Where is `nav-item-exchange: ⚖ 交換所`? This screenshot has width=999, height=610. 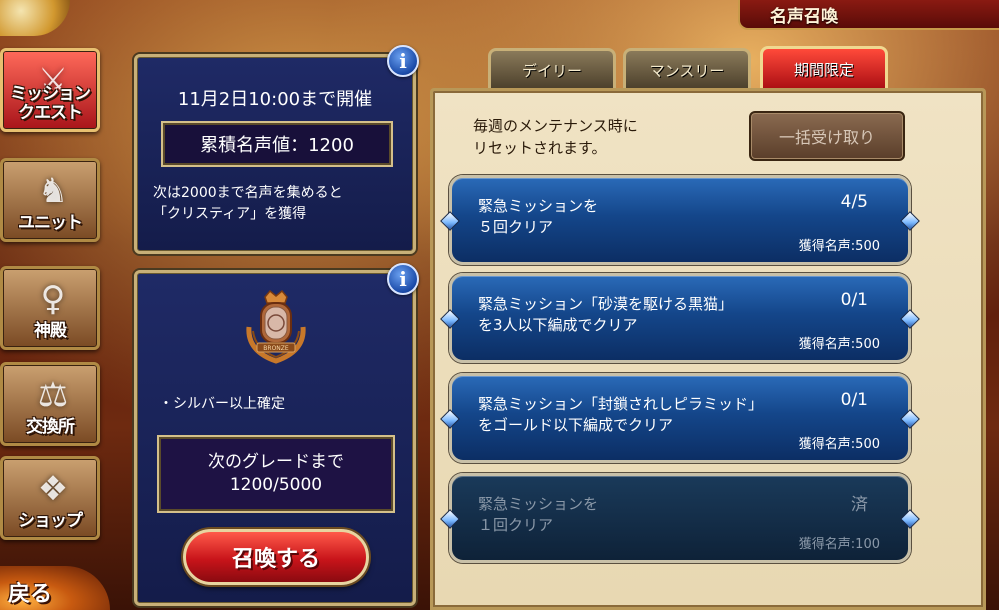 nav-item-exchange: ⚖ 交換所 is located at coordinates (50, 404).